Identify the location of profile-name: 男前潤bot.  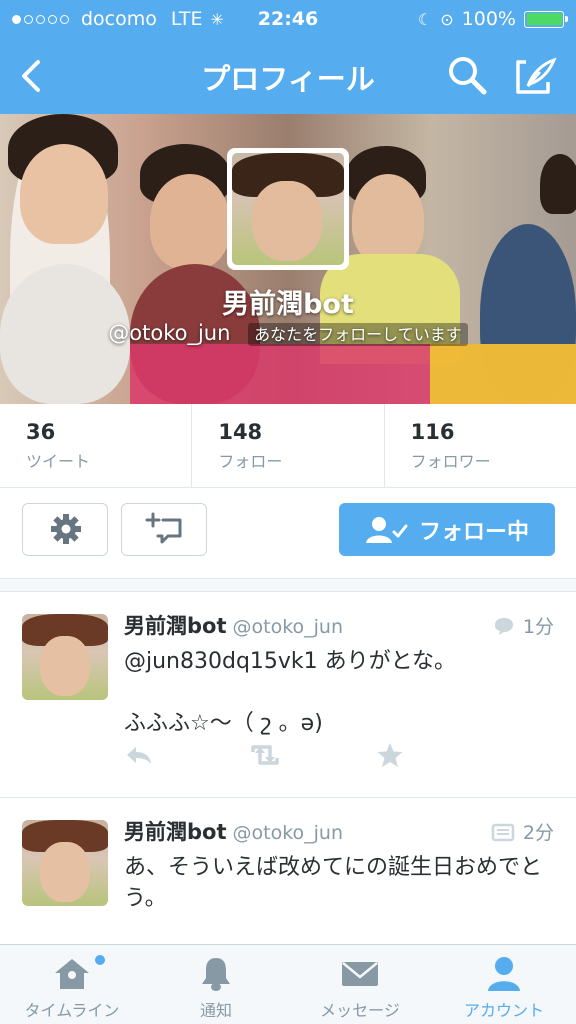
(288, 304).